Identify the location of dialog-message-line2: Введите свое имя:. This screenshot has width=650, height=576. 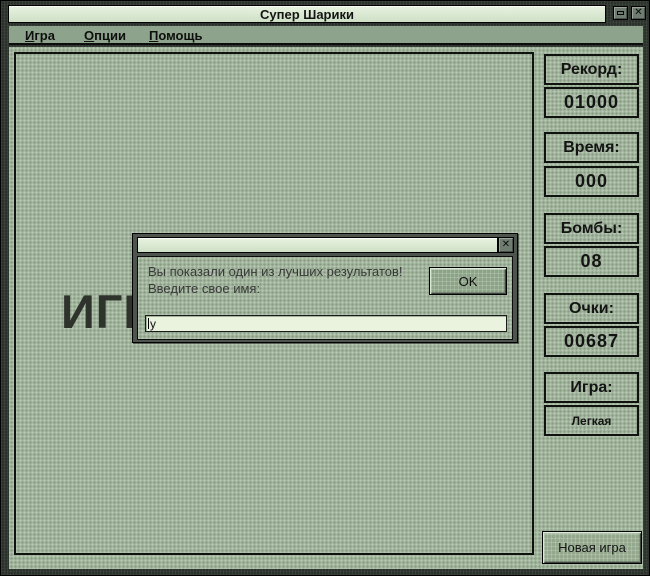
(204, 288).